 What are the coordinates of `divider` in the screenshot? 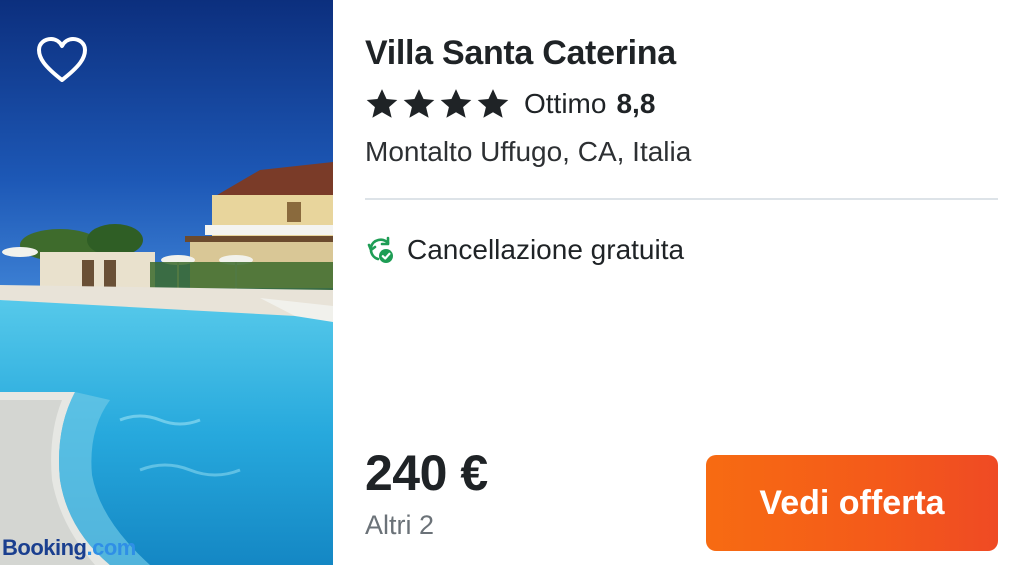 It's located at (681, 199).